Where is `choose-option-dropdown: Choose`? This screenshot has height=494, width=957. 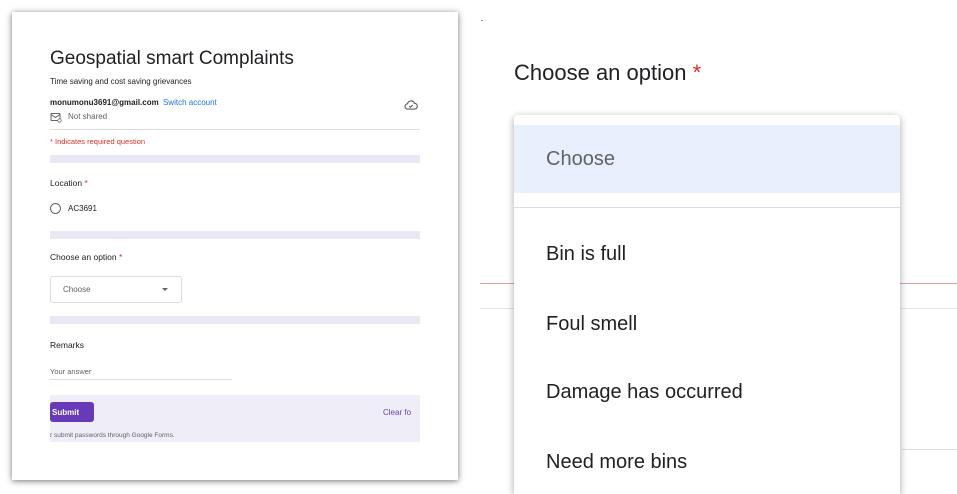 choose-option-dropdown: Choose is located at coordinates (116, 289).